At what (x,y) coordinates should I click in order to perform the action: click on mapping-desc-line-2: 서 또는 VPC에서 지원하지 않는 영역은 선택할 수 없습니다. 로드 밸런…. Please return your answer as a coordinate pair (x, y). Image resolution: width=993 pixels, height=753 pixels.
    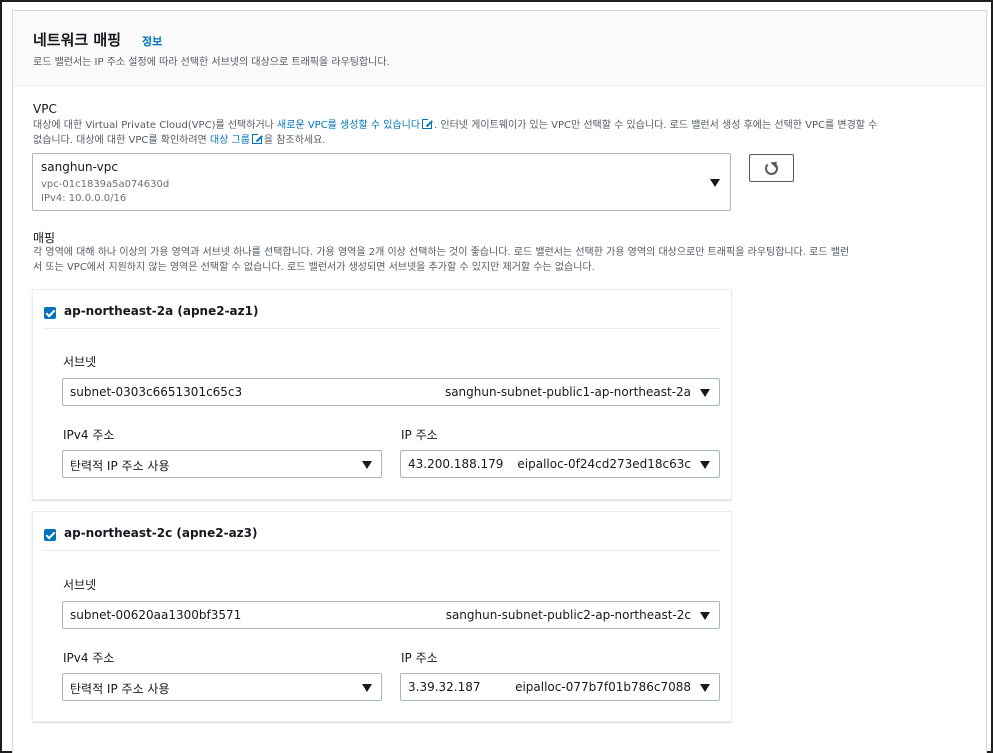
    Looking at the image, I should click on (314, 267).